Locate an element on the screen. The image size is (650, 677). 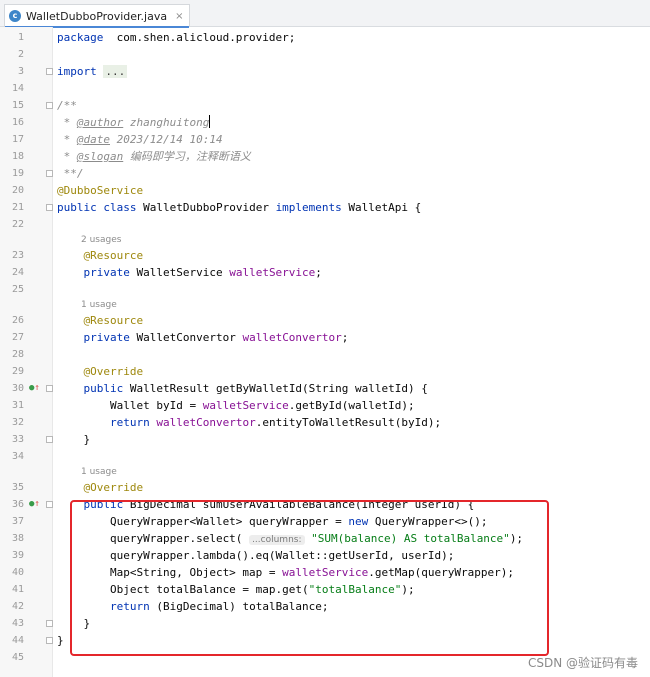
line-number: 30 is located at coordinates (17, 388).